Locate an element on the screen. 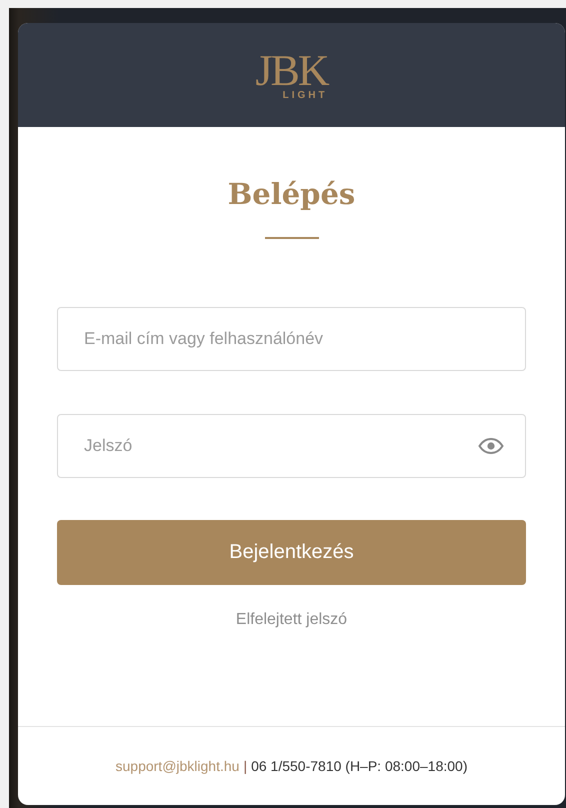 This screenshot has width=566, height=808. login-title: Belépés is located at coordinates (292, 194).